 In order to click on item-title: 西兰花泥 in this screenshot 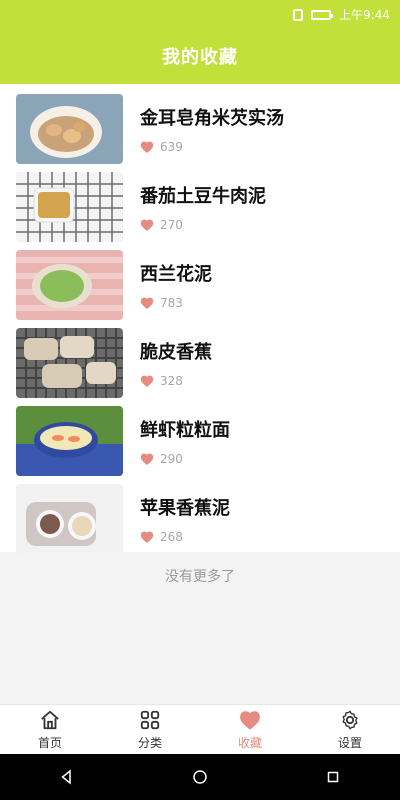, I will do `click(176, 274)`.